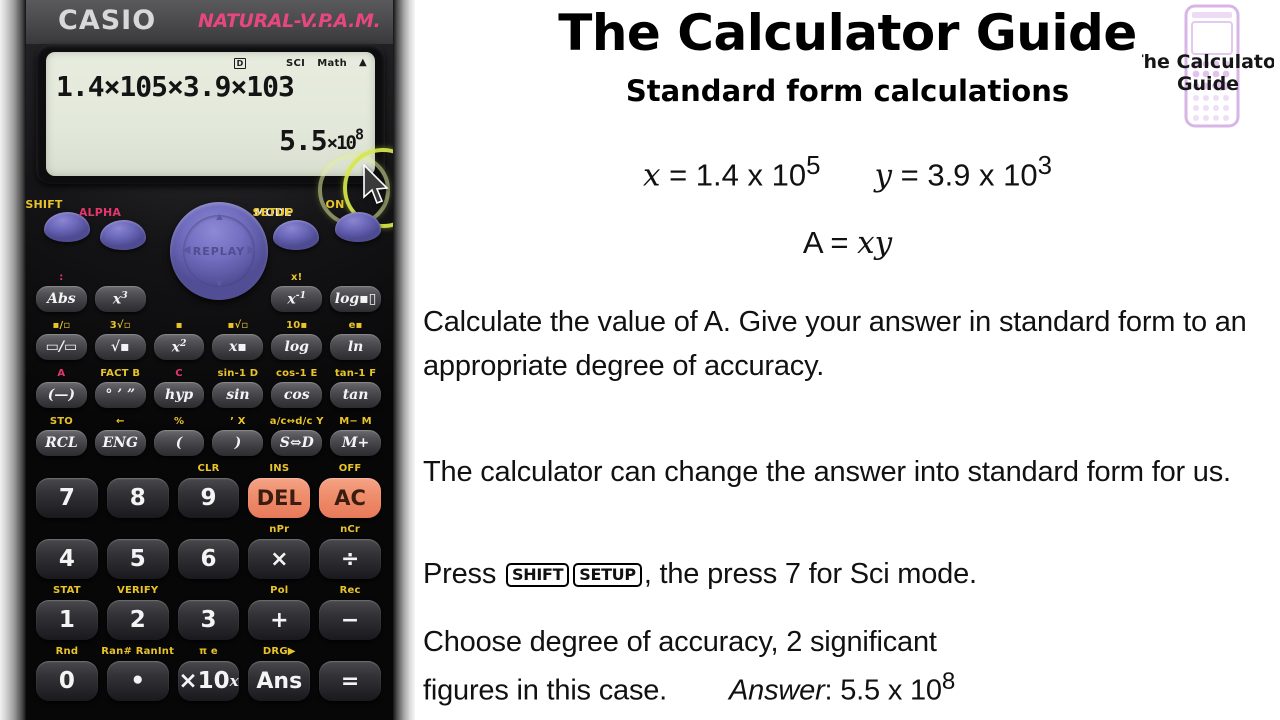  Describe the element at coordinates (463, 574) in the screenshot. I see `press-prefix: Press` at that location.